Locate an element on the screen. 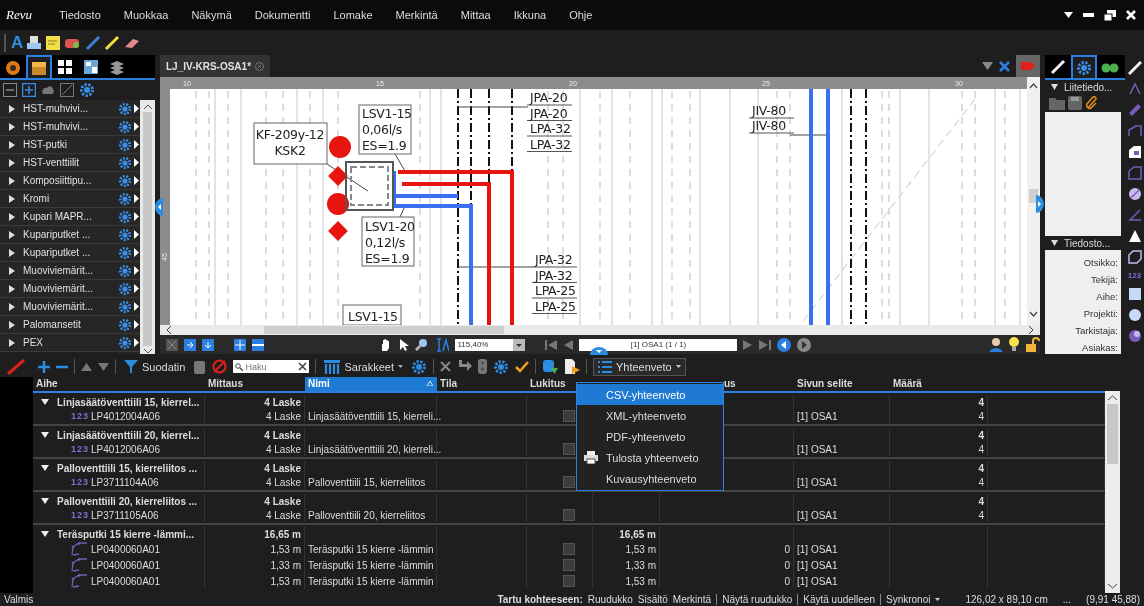 The width and height of the screenshot is (1144, 606). expand-arrow-icon is located at coordinates (1054, 243).